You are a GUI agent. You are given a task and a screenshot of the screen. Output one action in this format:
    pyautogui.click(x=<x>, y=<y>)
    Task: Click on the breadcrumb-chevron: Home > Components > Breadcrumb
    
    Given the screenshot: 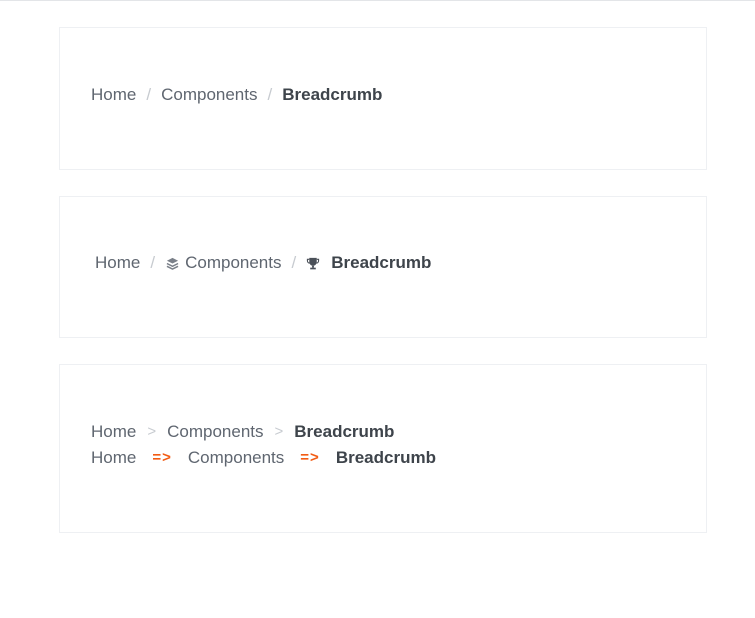 What is the action you would take?
    pyautogui.click(x=242, y=432)
    